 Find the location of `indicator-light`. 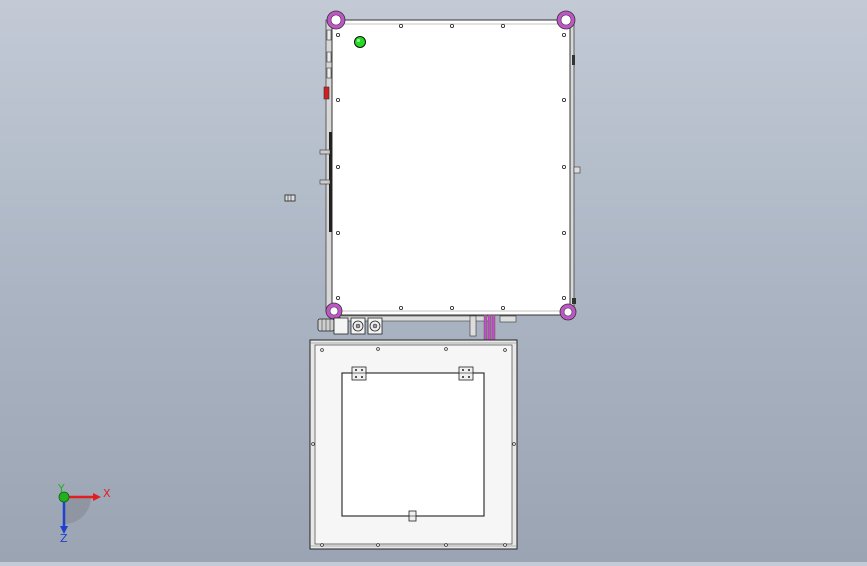

indicator-light is located at coordinates (360, 42).